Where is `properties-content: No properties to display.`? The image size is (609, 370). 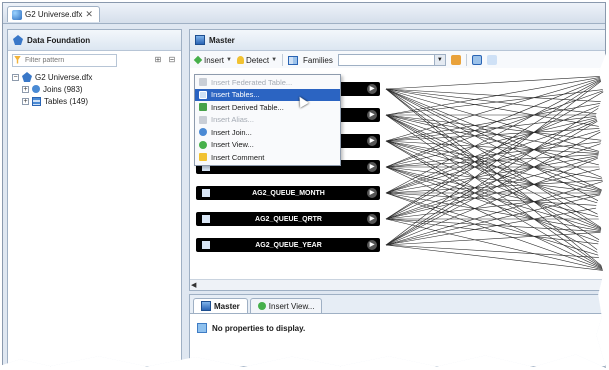
properties-content: No properties to display. is located at coordinates (397, 328).